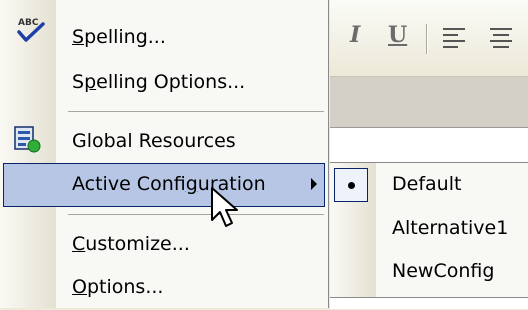 The width and height of the screenshot is (528, 310). Describe the element at coordinates (90, 82) in the screenshot. I see `mnemonic: p` at that location.